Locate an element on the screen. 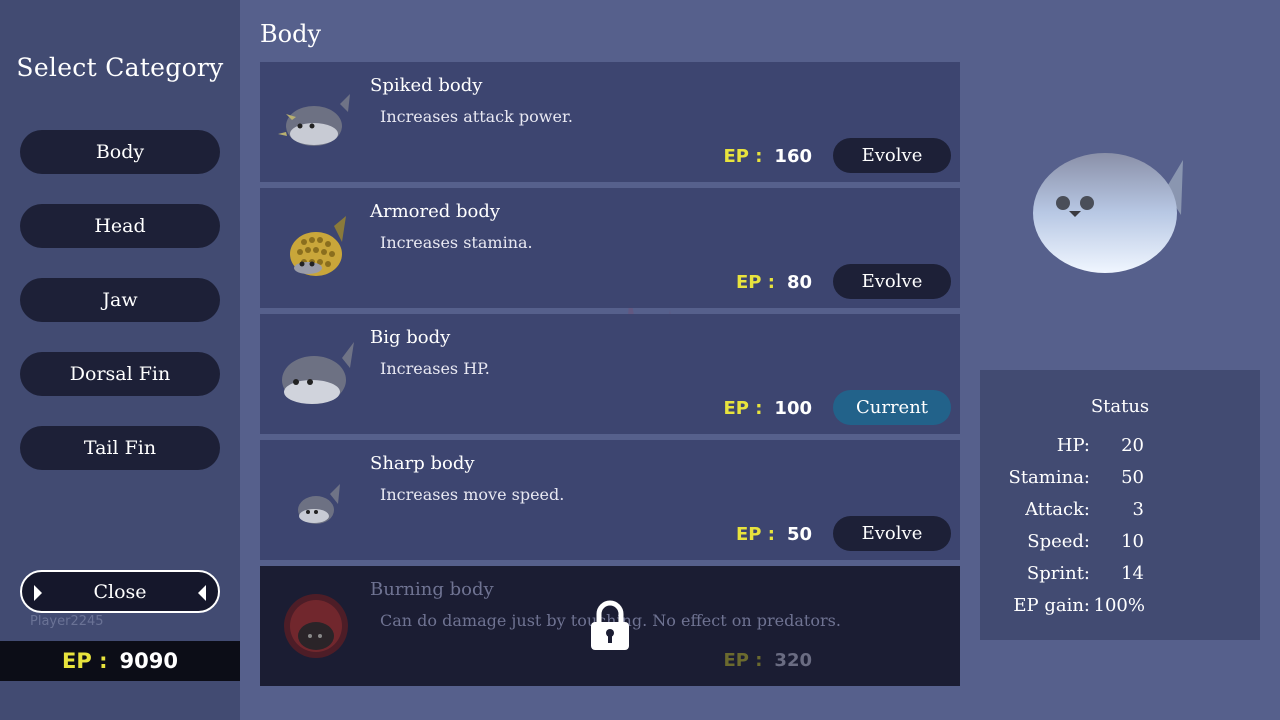  player-name: Player2245 is located at coordinates (67, 621).